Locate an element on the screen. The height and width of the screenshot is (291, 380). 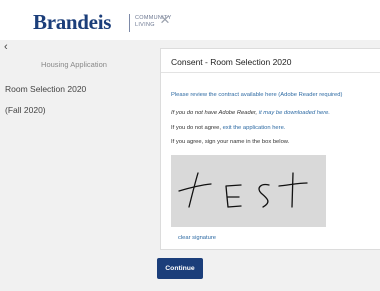
continue-button: Continue is located at coordinates (180, 268).